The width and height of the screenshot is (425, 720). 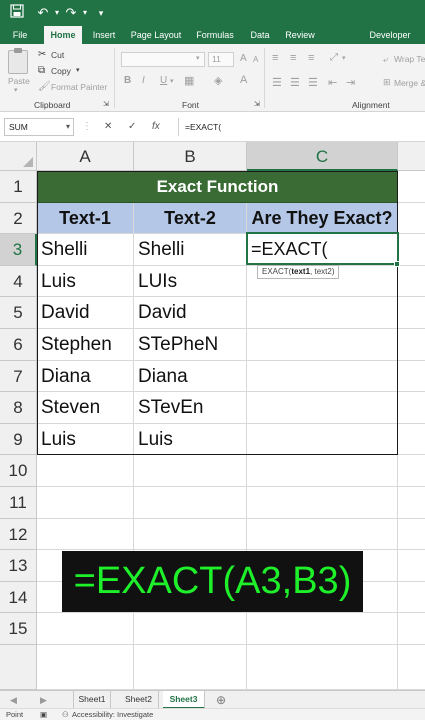 I want to click on column-header-d, so click(x=411, y=156).